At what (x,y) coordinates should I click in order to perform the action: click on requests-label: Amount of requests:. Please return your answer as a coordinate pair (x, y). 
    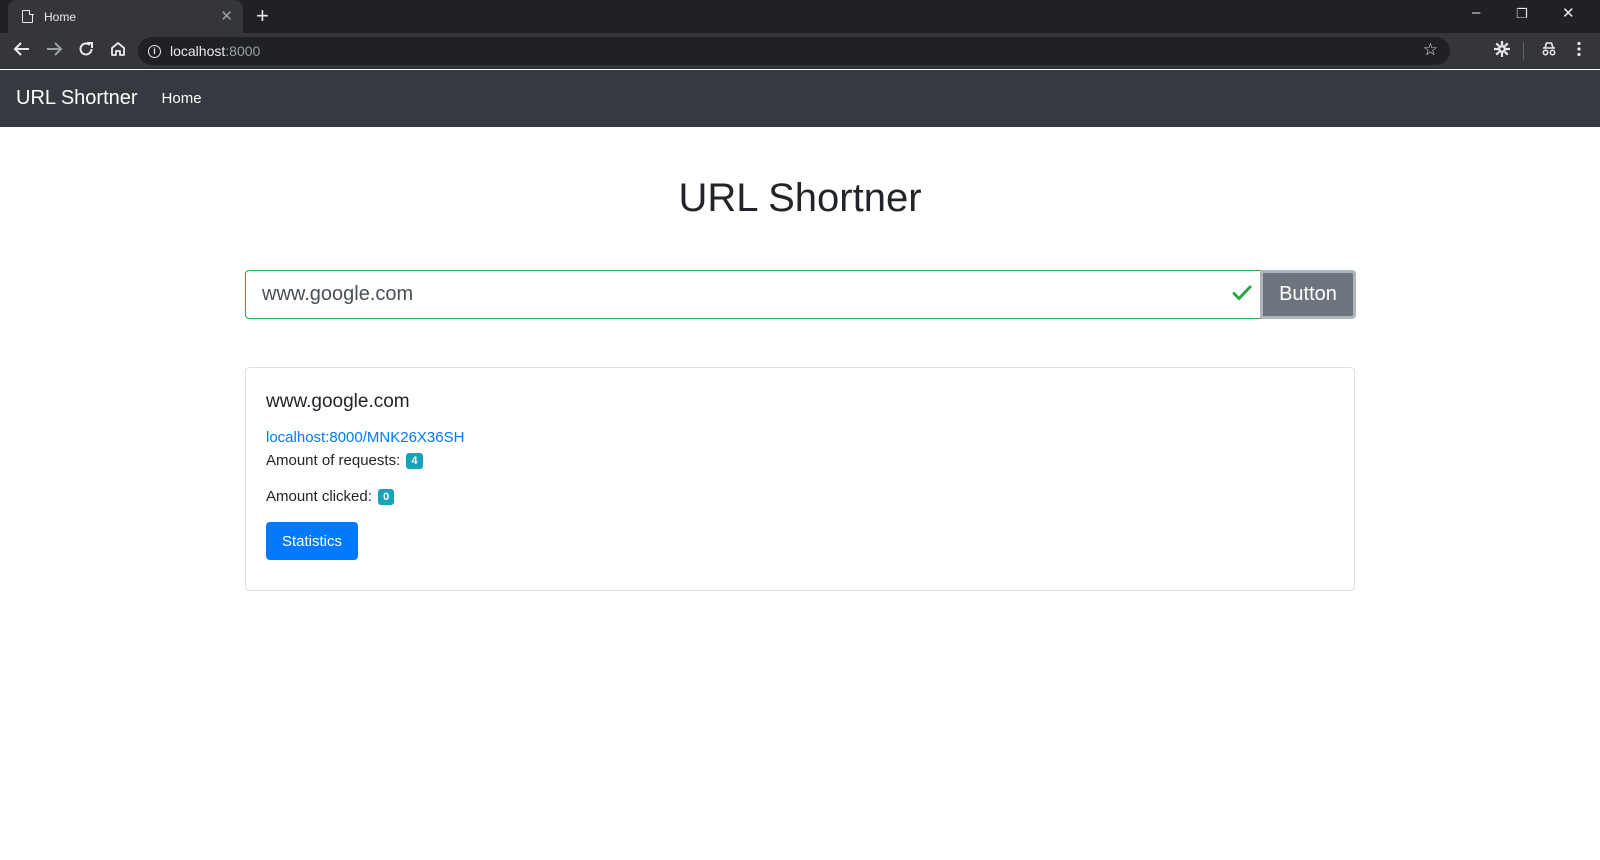
    Looking at the image, I should click on (333, 460).